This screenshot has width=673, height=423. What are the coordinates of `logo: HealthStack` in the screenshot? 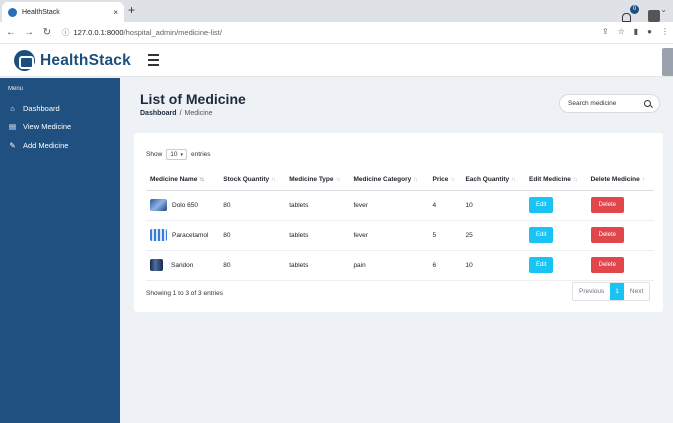 It's located at (72, 60).